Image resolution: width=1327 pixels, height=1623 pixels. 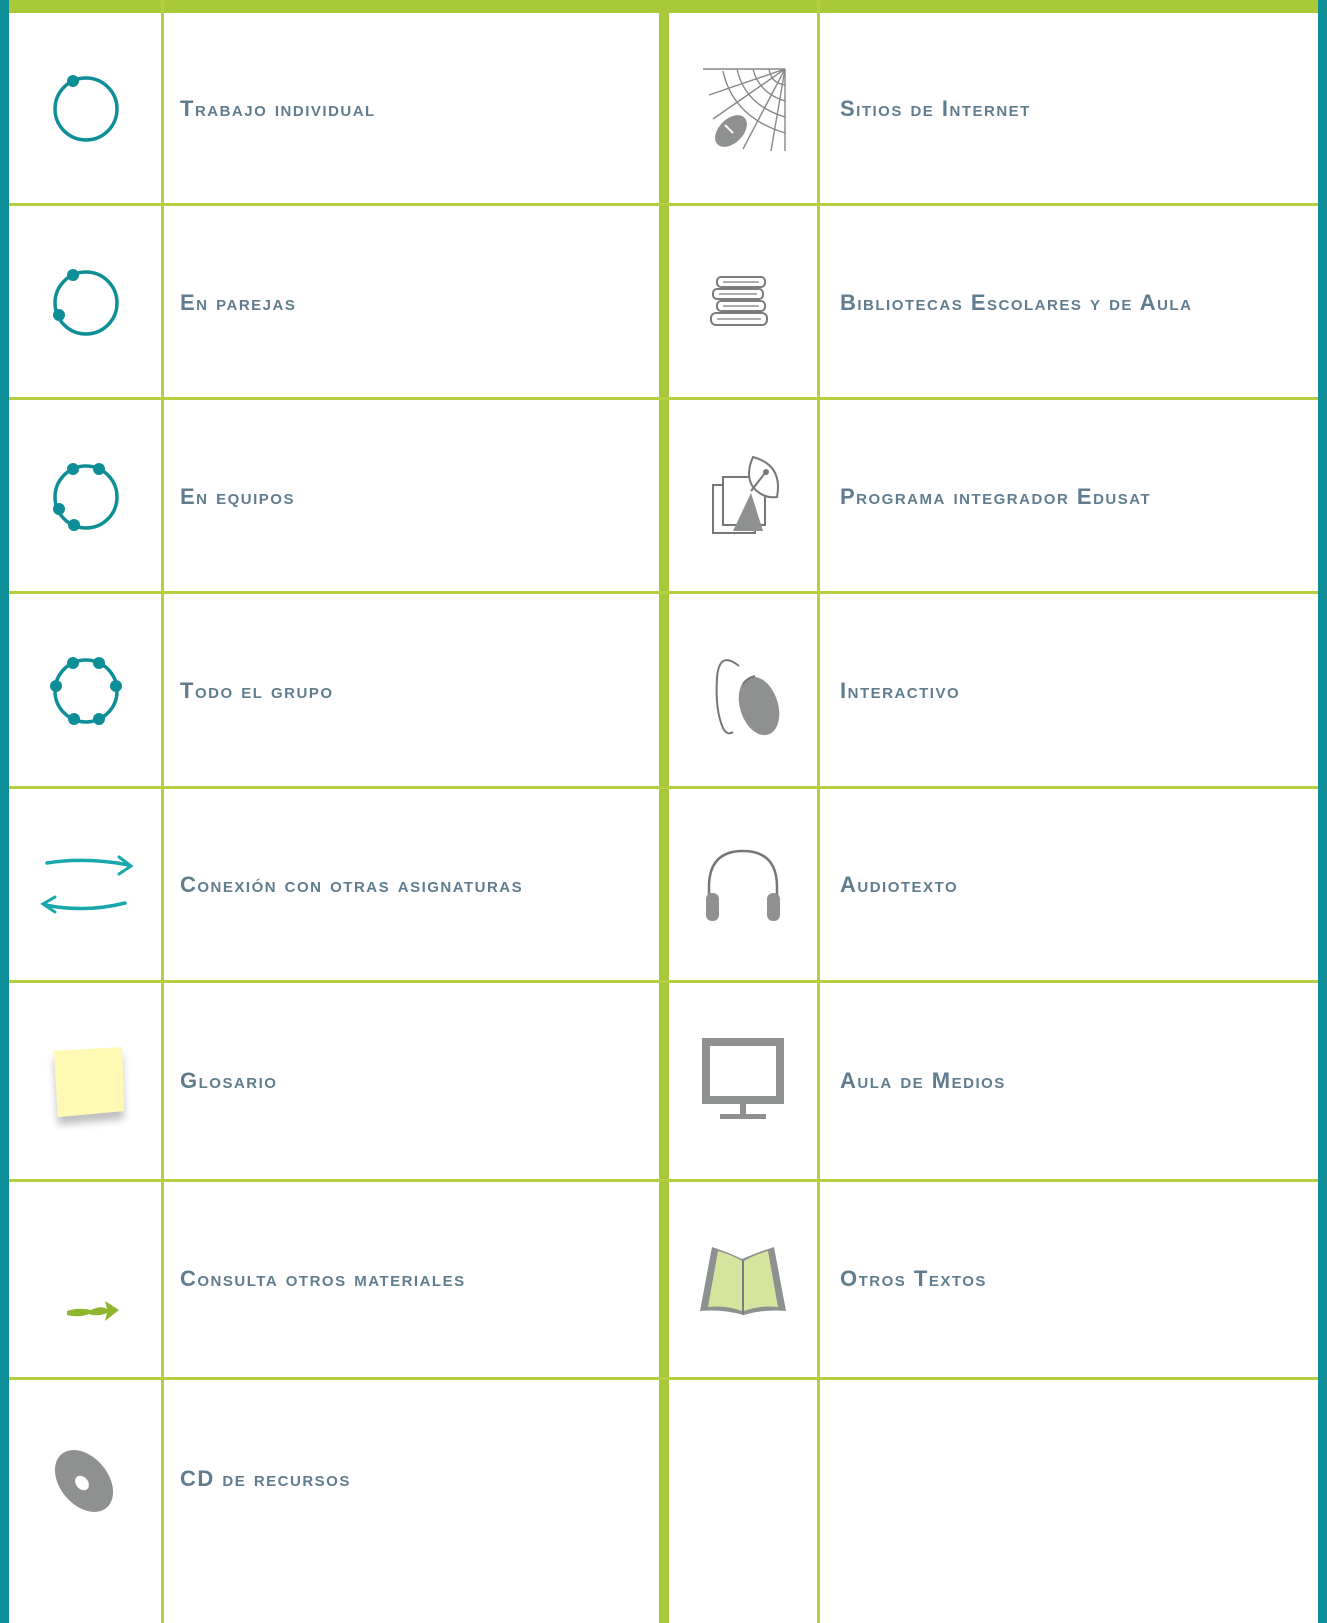 I want to click on label-conexion-asignaturas: Conexión con otras asignaturas, so click(x=352, y=884).